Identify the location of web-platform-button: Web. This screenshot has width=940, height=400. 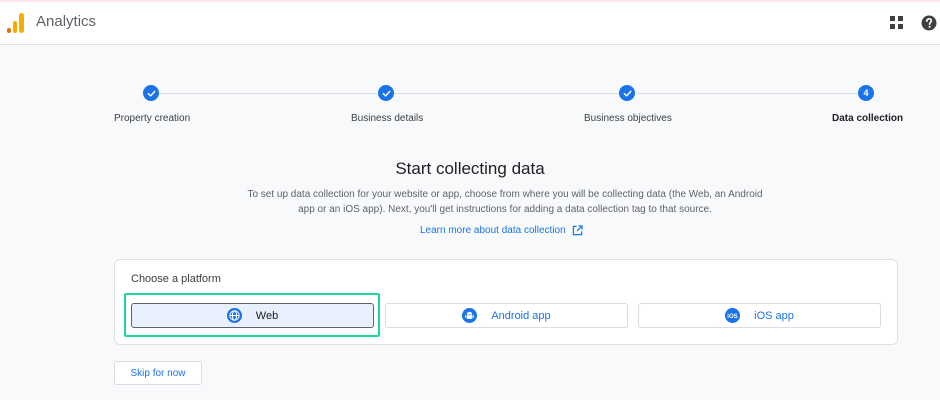
(252, 315).